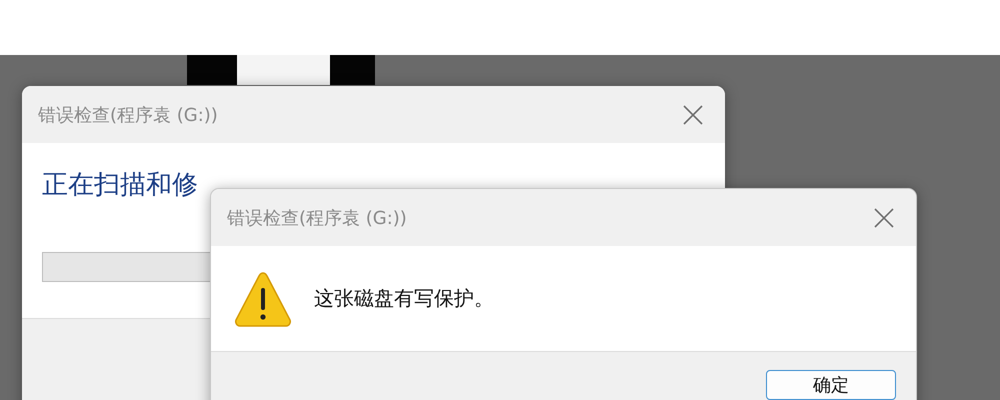 The height and width of the screenshot is (400, 1000). I want to click on warning-icon, so click(263, 299).